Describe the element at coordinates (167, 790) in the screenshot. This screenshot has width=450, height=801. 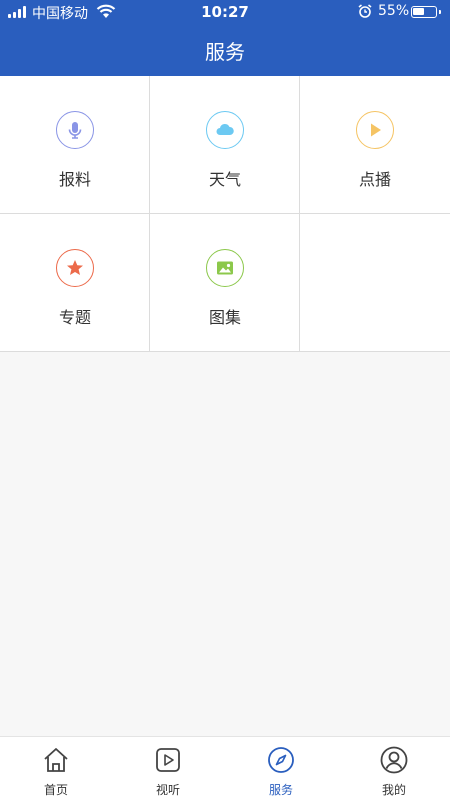
I see `tab-label: 视听` at that location.